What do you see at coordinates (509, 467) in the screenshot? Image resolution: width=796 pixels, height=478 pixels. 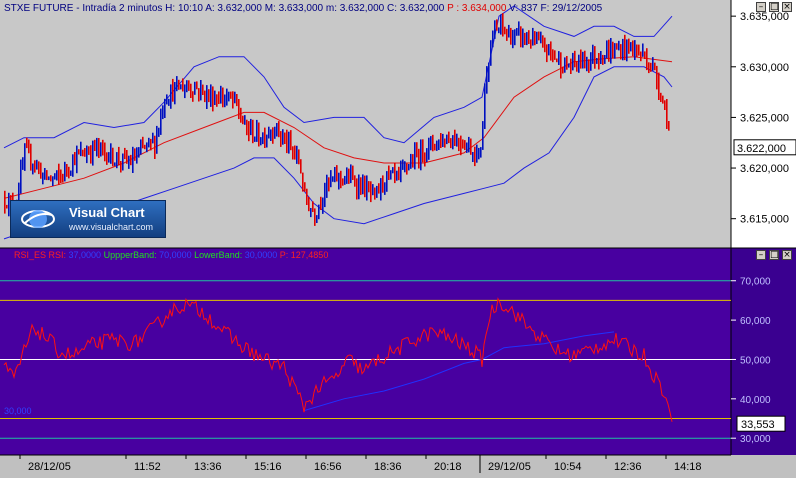 I see `time-tick-label: 29/12/05` at bounding box center [509, 467].